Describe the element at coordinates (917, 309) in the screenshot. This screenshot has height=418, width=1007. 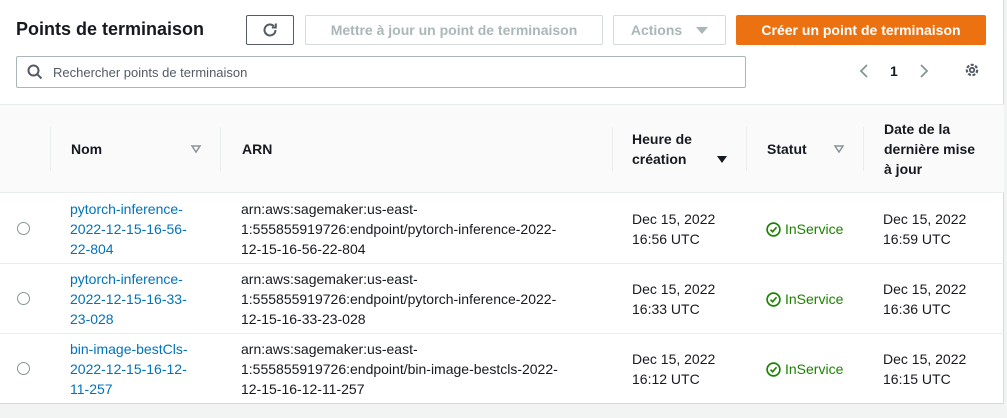
I see `updated-time: 16:36 UTC` at that location.